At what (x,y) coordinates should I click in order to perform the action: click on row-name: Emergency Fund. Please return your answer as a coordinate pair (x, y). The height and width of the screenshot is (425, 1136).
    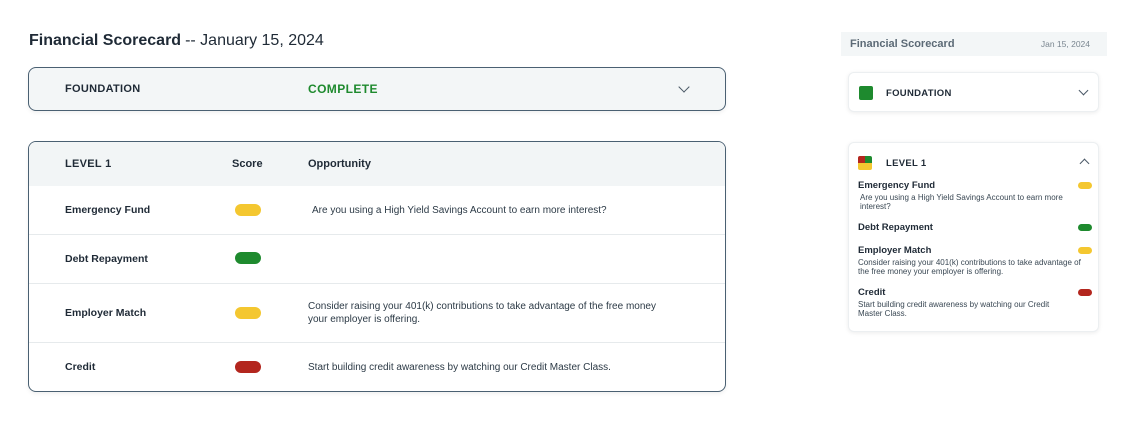
    Looking at the image, I should click on (108, 210).